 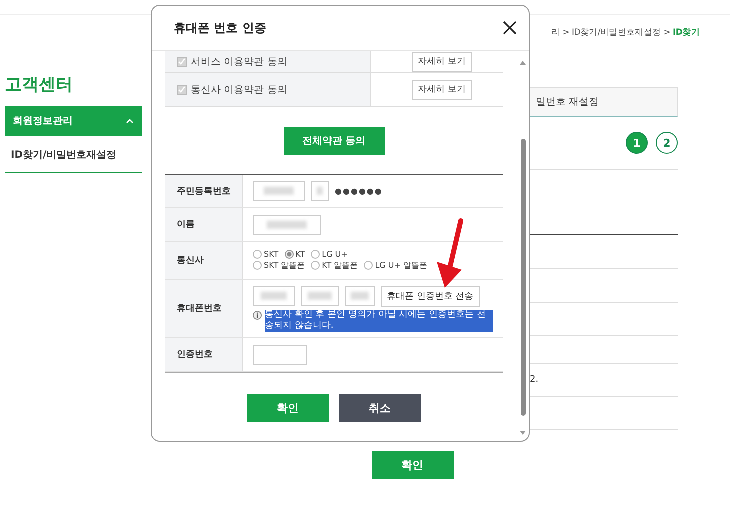 What do you see at coordinates (204, 191) in the screenshot?
I see `form-label: 주민등록번호` at bounding box center [204, 191].